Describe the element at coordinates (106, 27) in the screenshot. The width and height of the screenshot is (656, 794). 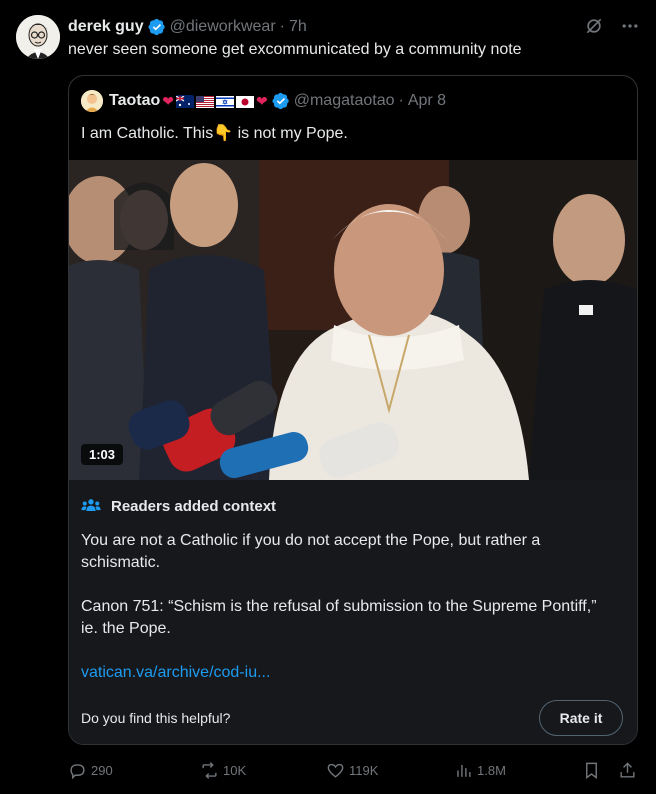
I see `author-name: derek guy` at that location.